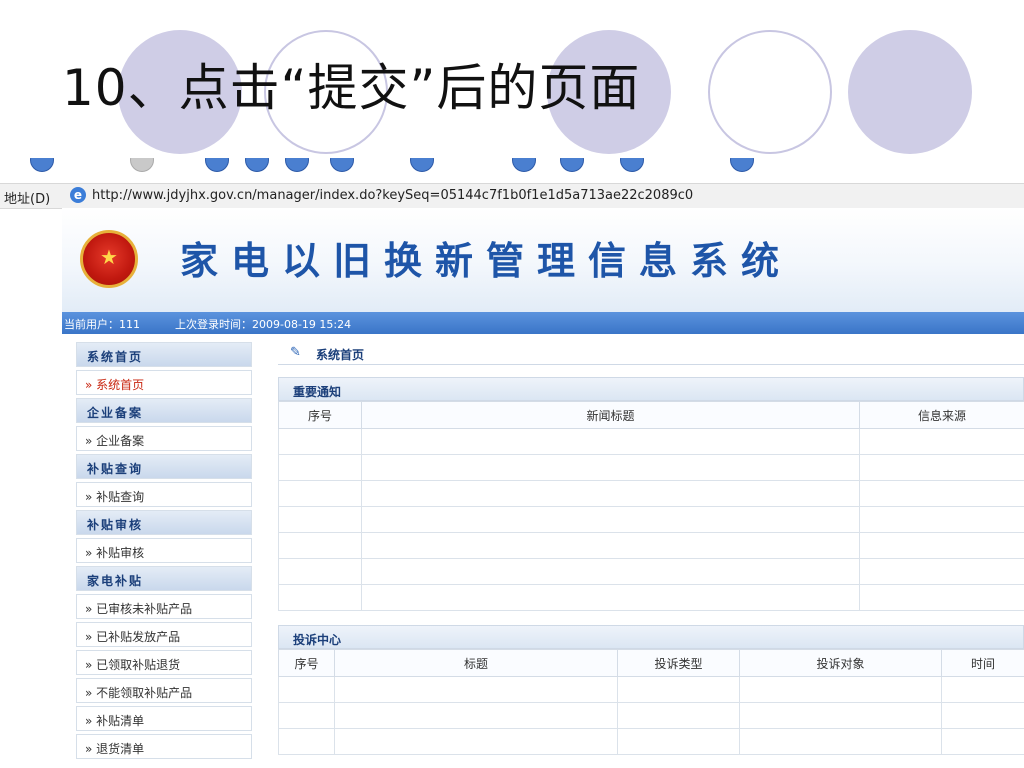  What do you see at coordinates (257, 165) in the screenshot?
I see `refresh-icon` at bounding box center [257, 165].